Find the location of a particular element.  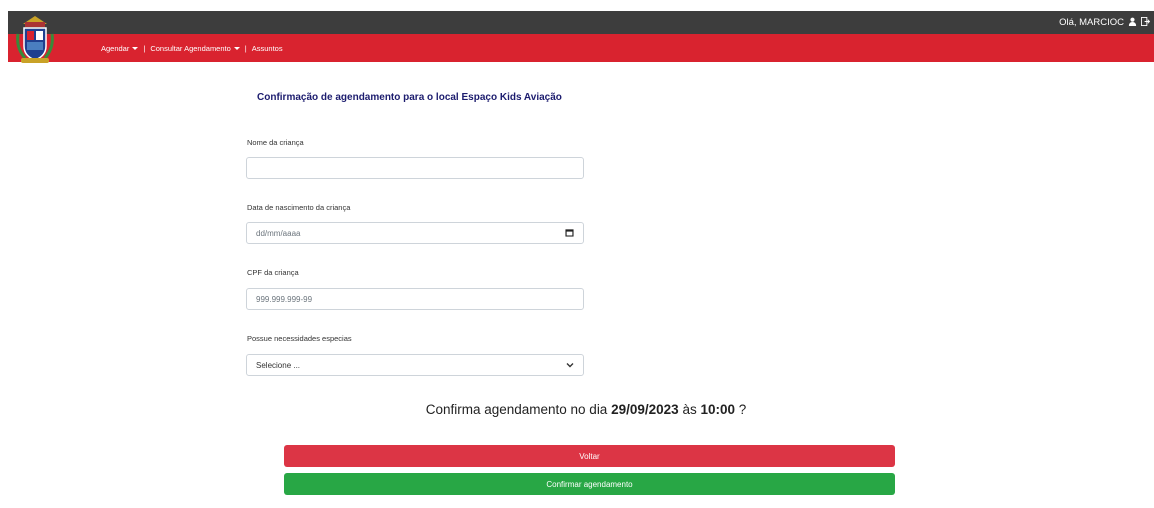

nav-item-consultar-agendamento: Consultar Agendamento is located at coordinates (195, 48).